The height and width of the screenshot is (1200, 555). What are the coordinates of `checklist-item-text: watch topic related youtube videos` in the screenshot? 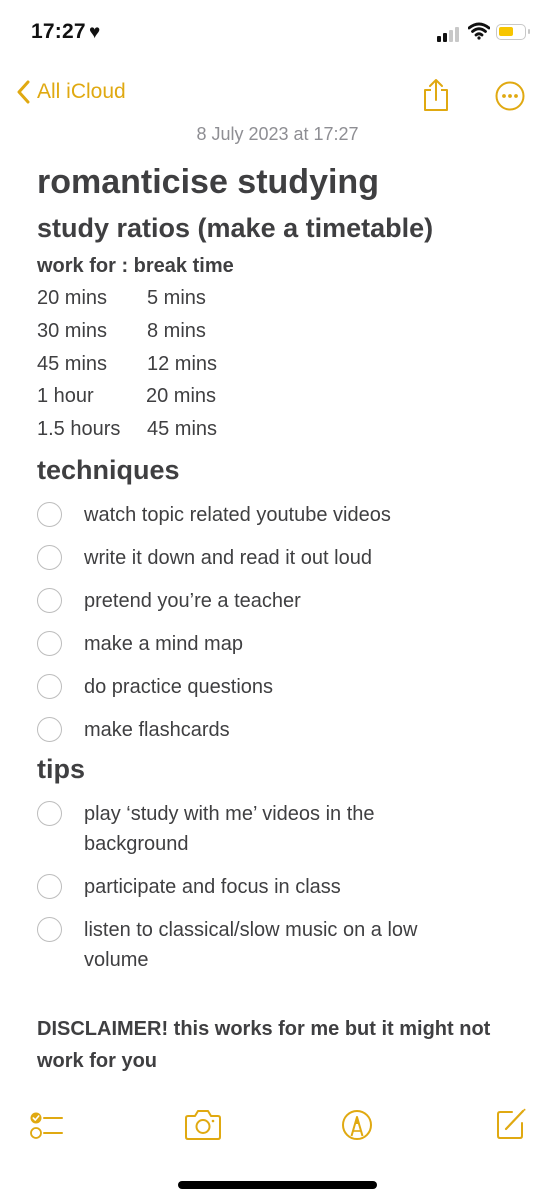 It's located at (237, 514).